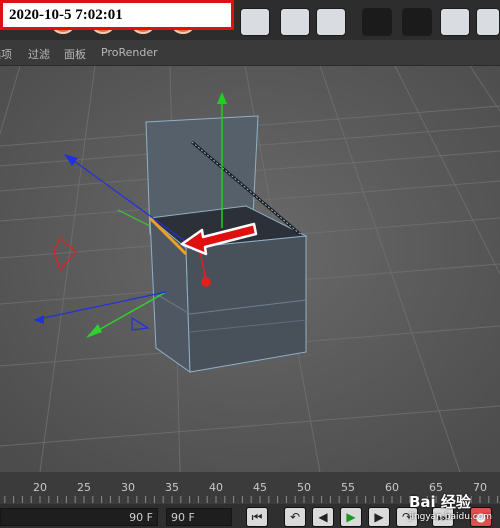 Image resolution: width=500 pixels, height=528 pixels. What do you see at coordinates (348, 487) in the screenshot?
I see `tick-label: 55` at bounding box center [348, 487].